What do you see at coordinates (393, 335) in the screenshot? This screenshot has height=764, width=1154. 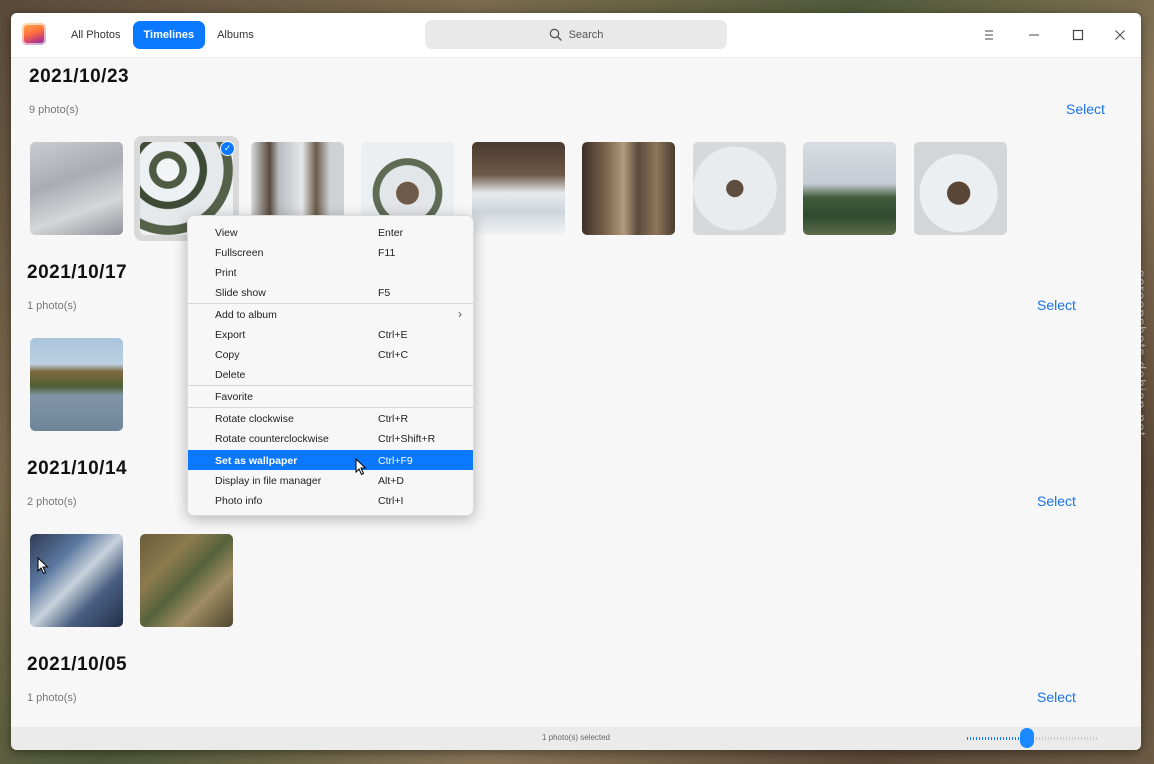 I see `menu-shortcut: Ctrl+E` at bounding box center [393, 335].